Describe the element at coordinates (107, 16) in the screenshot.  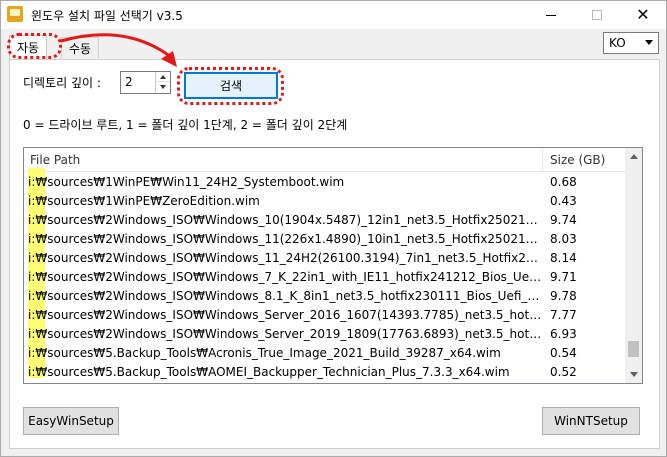
I see `window-title: 윈도우 설치 파일 선택기 v3.5` at that location.